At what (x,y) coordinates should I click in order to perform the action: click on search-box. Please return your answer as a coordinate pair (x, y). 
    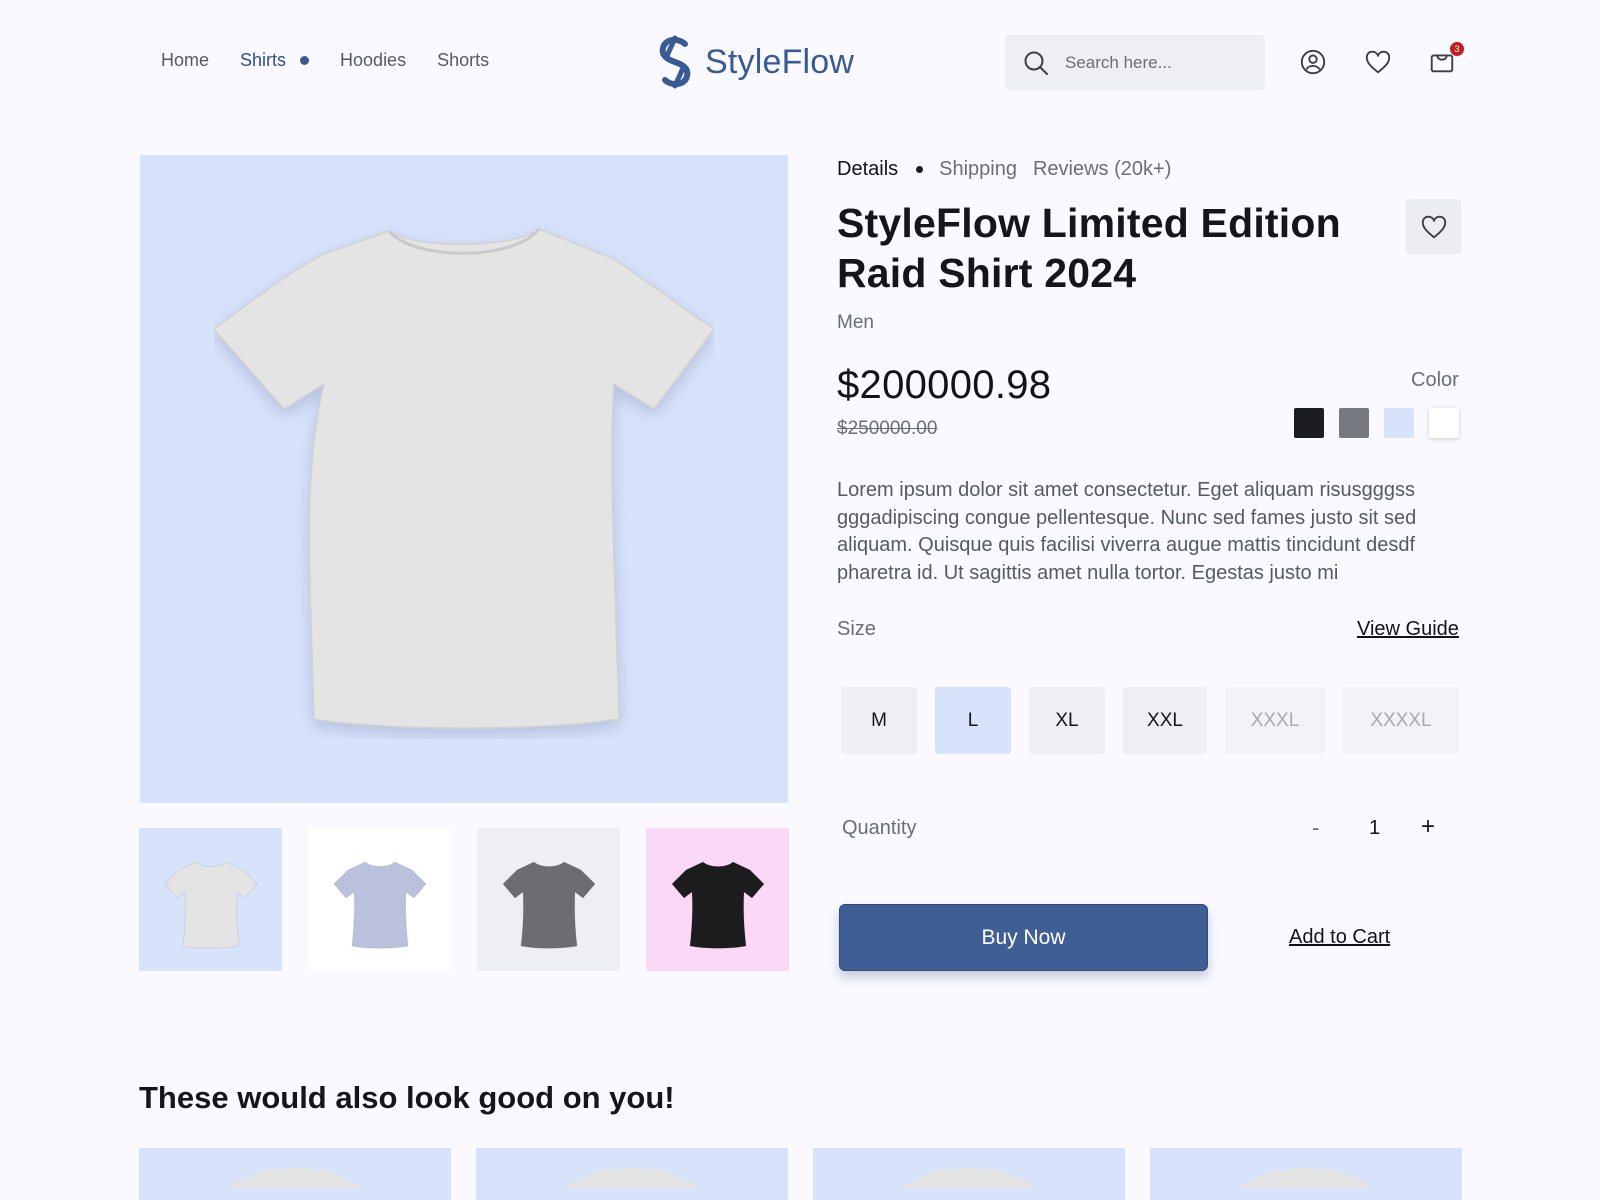
    Looking at the image, I should click on (1135, 62).